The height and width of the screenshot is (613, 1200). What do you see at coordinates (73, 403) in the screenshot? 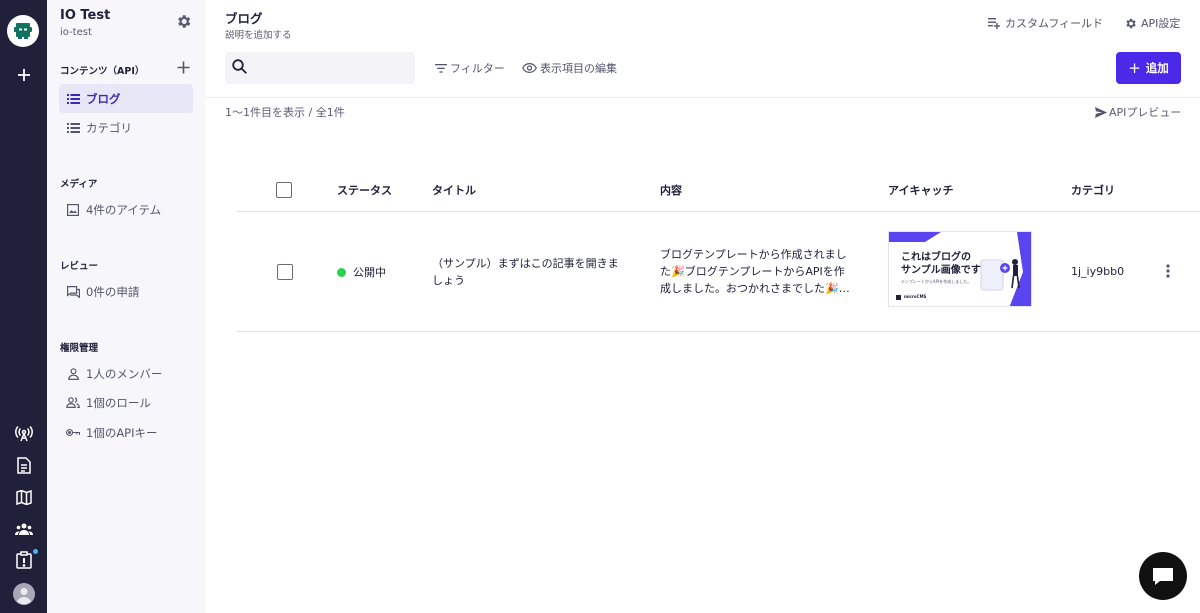
I see `people-icon` at bounding box center [73, 403].